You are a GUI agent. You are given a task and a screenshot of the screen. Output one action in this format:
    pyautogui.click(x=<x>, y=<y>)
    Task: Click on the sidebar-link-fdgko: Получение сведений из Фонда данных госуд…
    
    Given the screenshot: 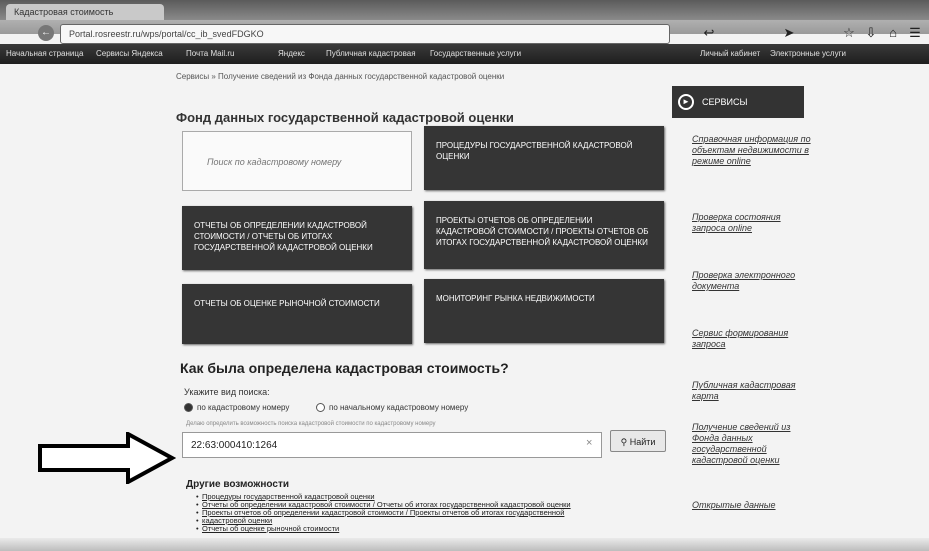 What is the action you would take?
    pyautogui.click(x=752, y=444)
    